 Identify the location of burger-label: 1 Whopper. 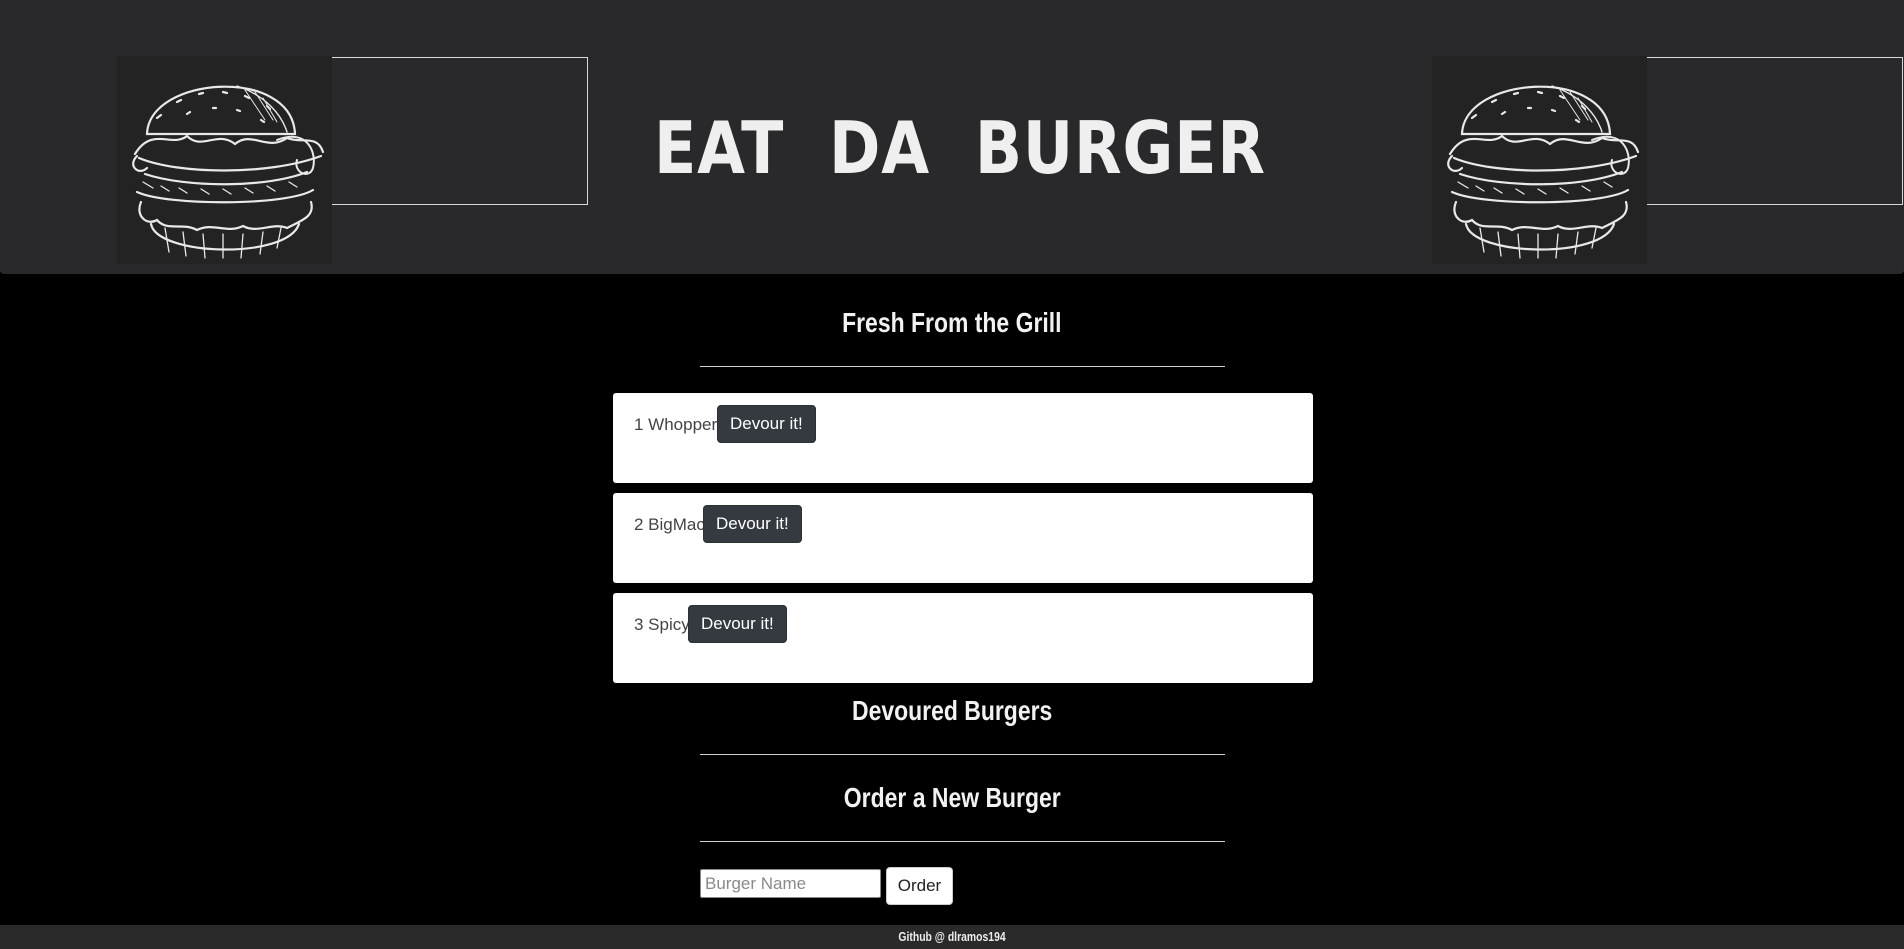
(676, 424).